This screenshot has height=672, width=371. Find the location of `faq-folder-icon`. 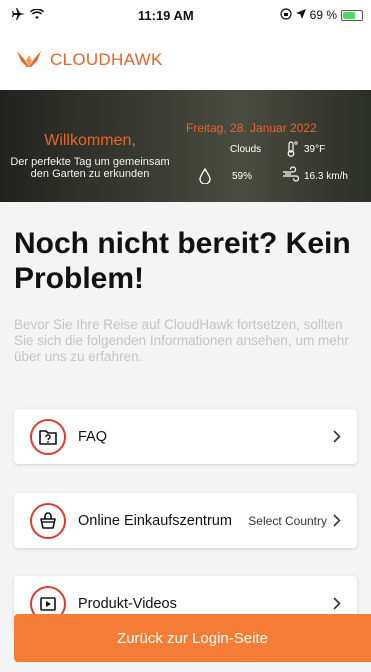

faq-folder-icon is located at coordinates (48, 436).